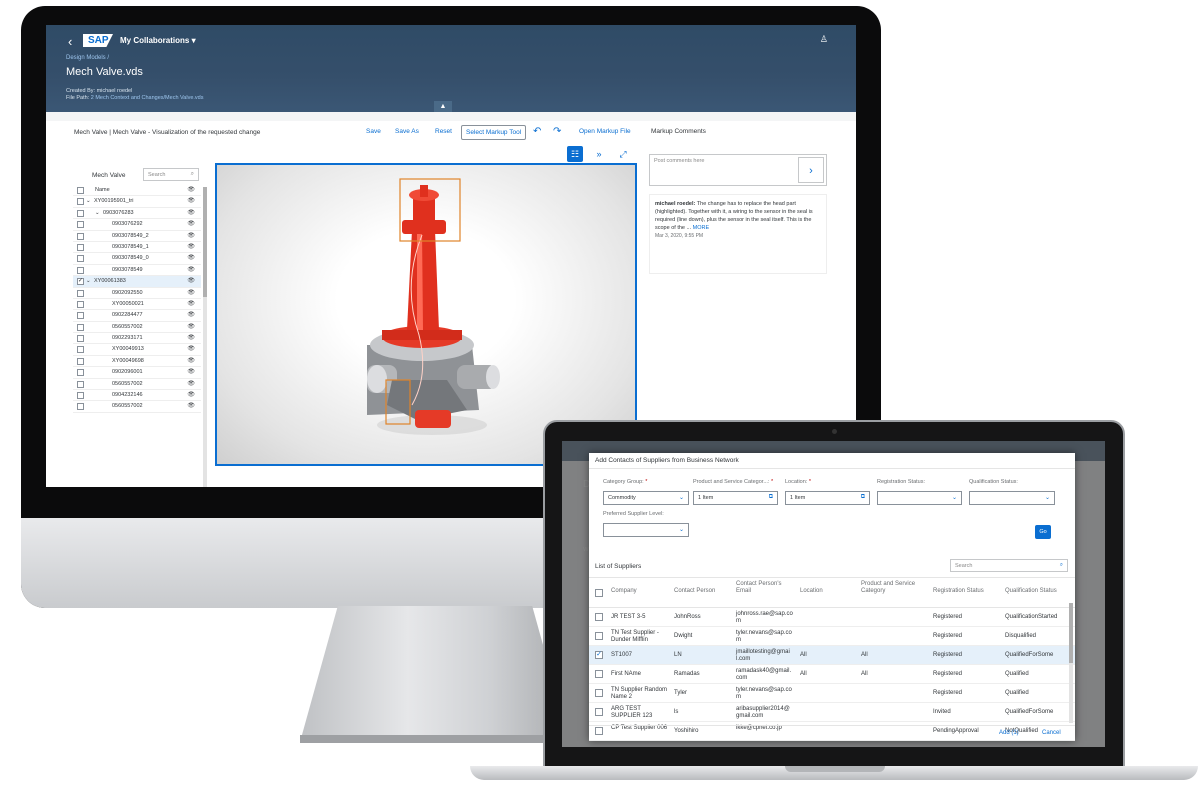  I want to click on product-category-input: 1 Item ⧉, so click(735, 498).